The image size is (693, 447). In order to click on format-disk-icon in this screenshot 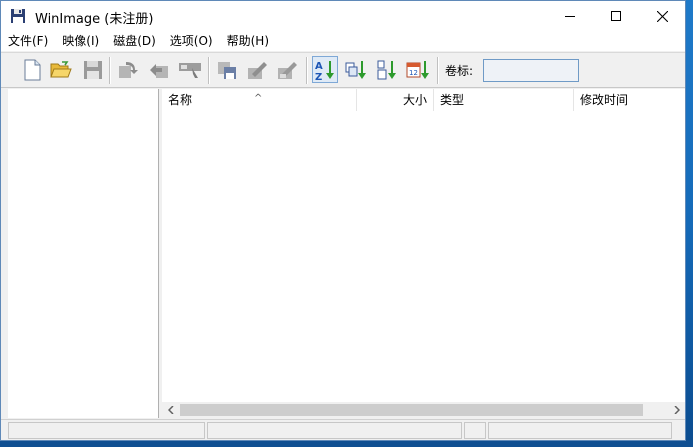, I will do `click(287, 70)`.